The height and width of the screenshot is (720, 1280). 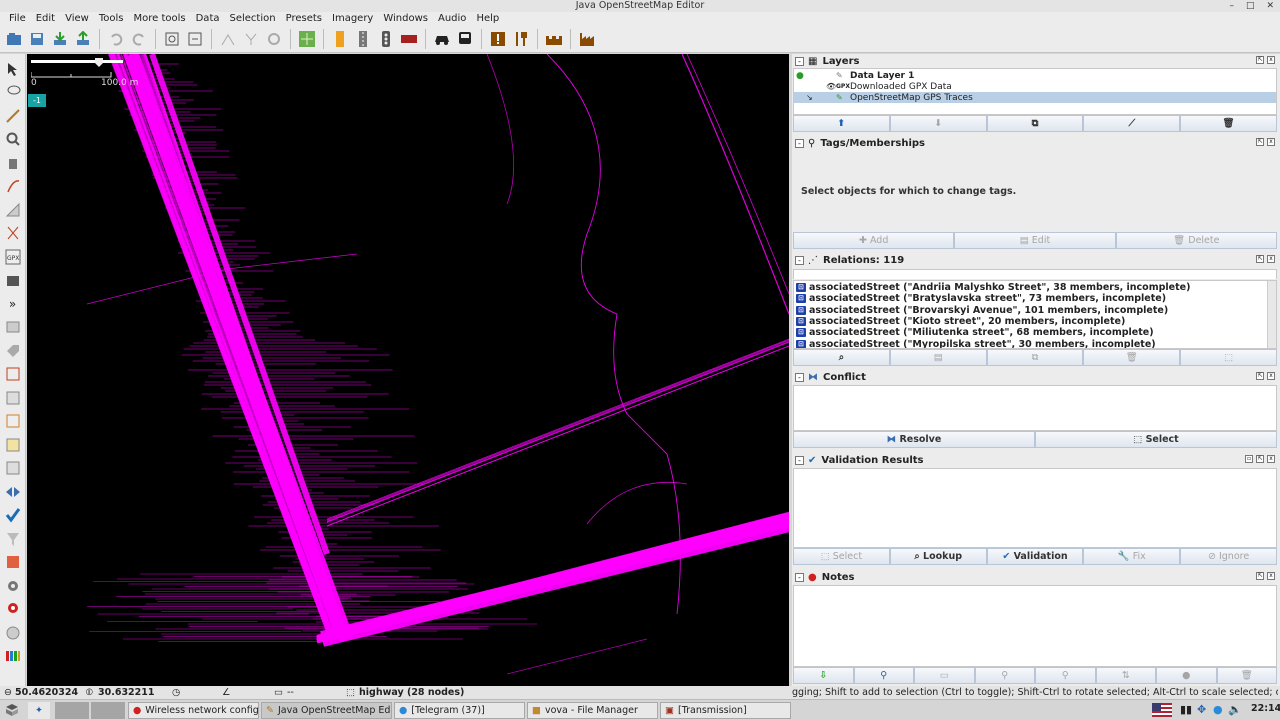 What do you see at coordinates (13, 516) in the screenshot?
I see `validation-toggle-icon` at bounding box center [13, 516].